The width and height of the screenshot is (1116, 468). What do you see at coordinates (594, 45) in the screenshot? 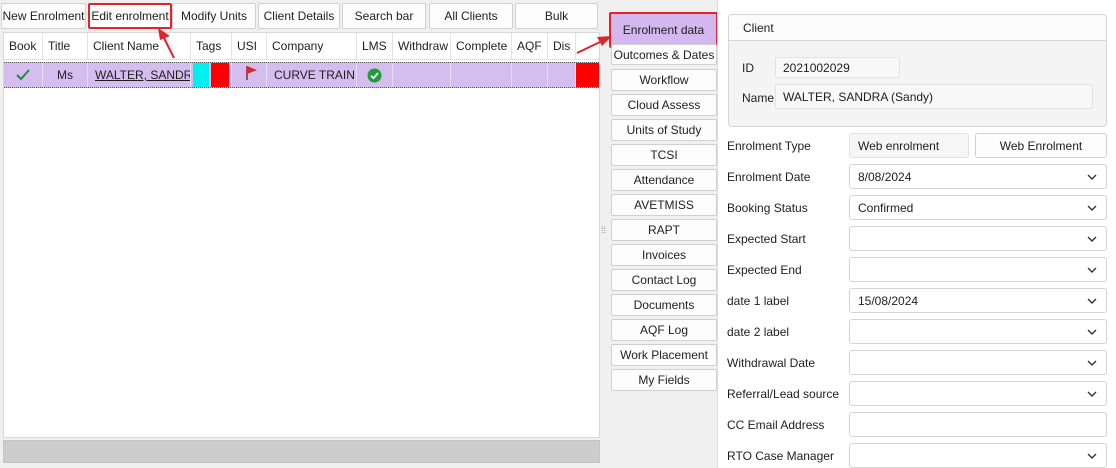
I see `arrow-to-enrolment-data` at bounding box center [594, 45].